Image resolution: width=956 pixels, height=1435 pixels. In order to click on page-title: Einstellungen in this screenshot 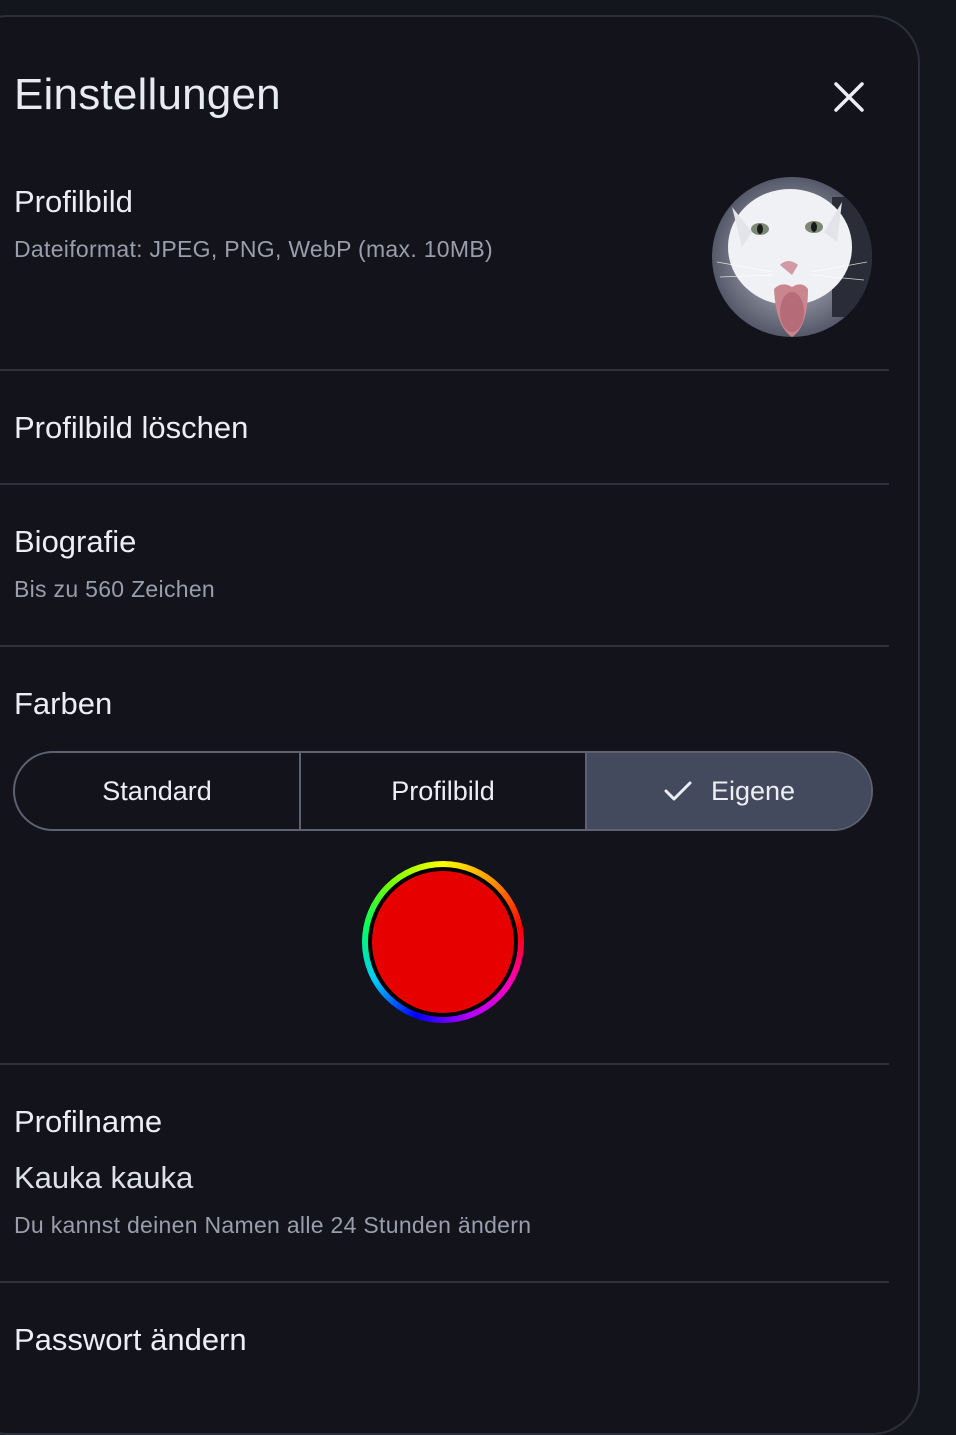, I will do `click(147, 94)`.